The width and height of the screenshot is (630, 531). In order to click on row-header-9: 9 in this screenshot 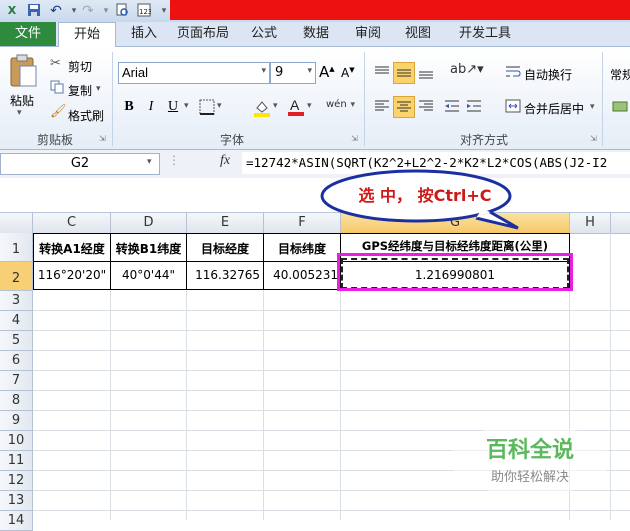, I will do `click(16, 421)`.